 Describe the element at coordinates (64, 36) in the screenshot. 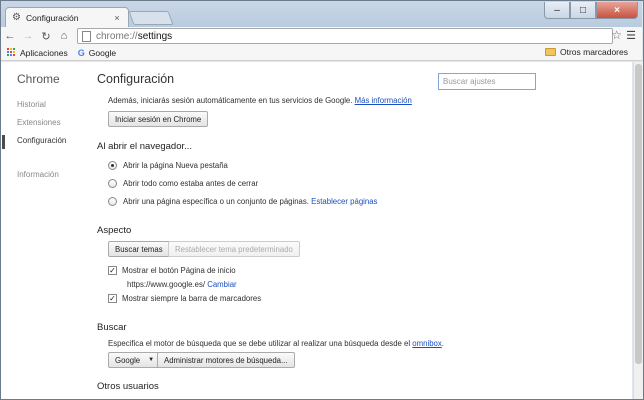

I see `home-icon: ⌂` at that location.